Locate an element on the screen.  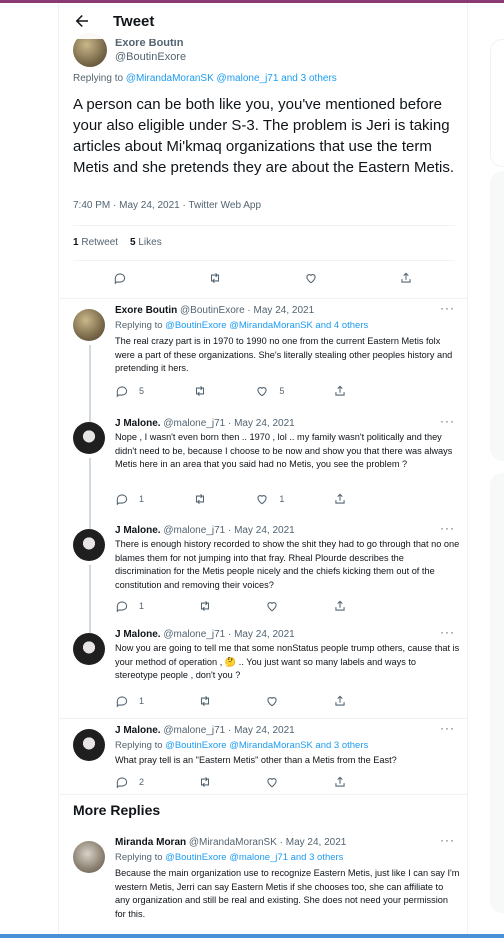
reply-header: Exore Boutin @BoutinExore · May 24, 2021 is located at coordinates (214, 310).